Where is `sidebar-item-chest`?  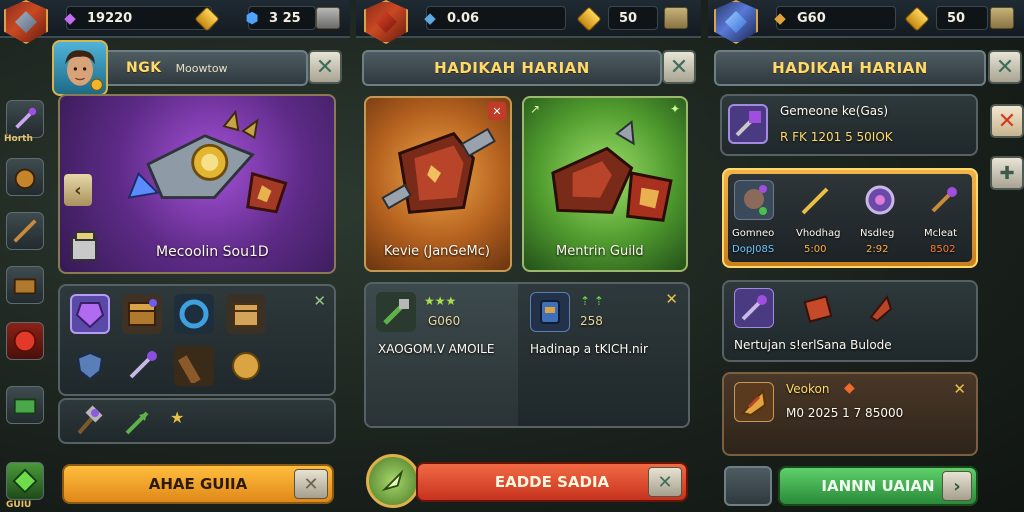
sidebar-item-chest is located at coordinates (25, 285).